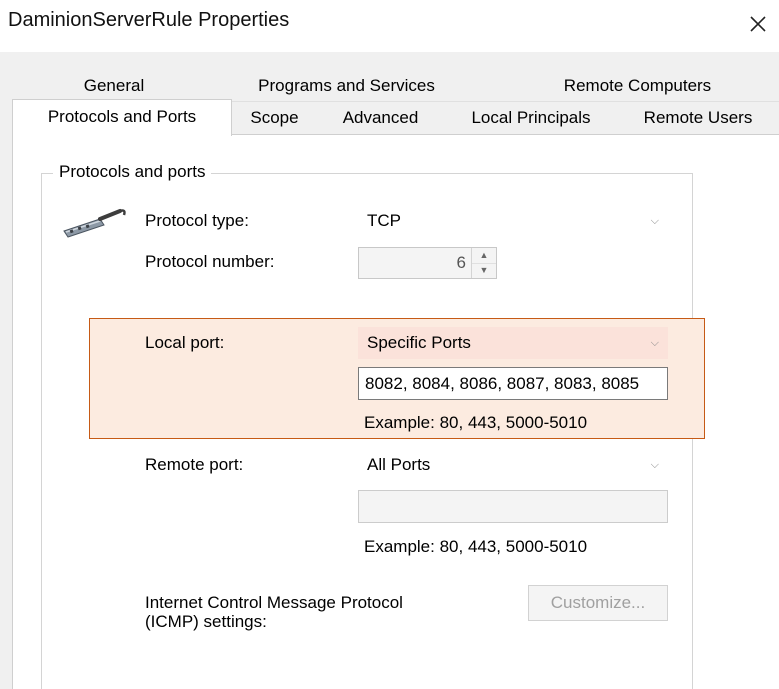 The width and height of the screenshot is (779, 689). Describe the element at coordinates (132, 172) in the screenshot. I see `group-title: Protocols and ports` at that location.